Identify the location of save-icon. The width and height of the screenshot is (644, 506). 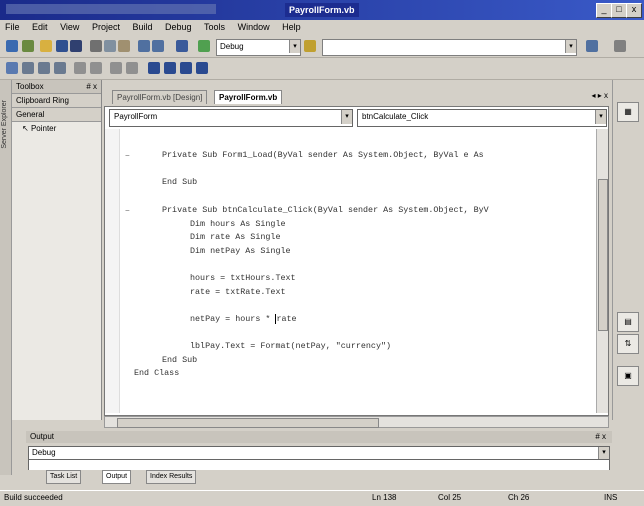
(62, 46).